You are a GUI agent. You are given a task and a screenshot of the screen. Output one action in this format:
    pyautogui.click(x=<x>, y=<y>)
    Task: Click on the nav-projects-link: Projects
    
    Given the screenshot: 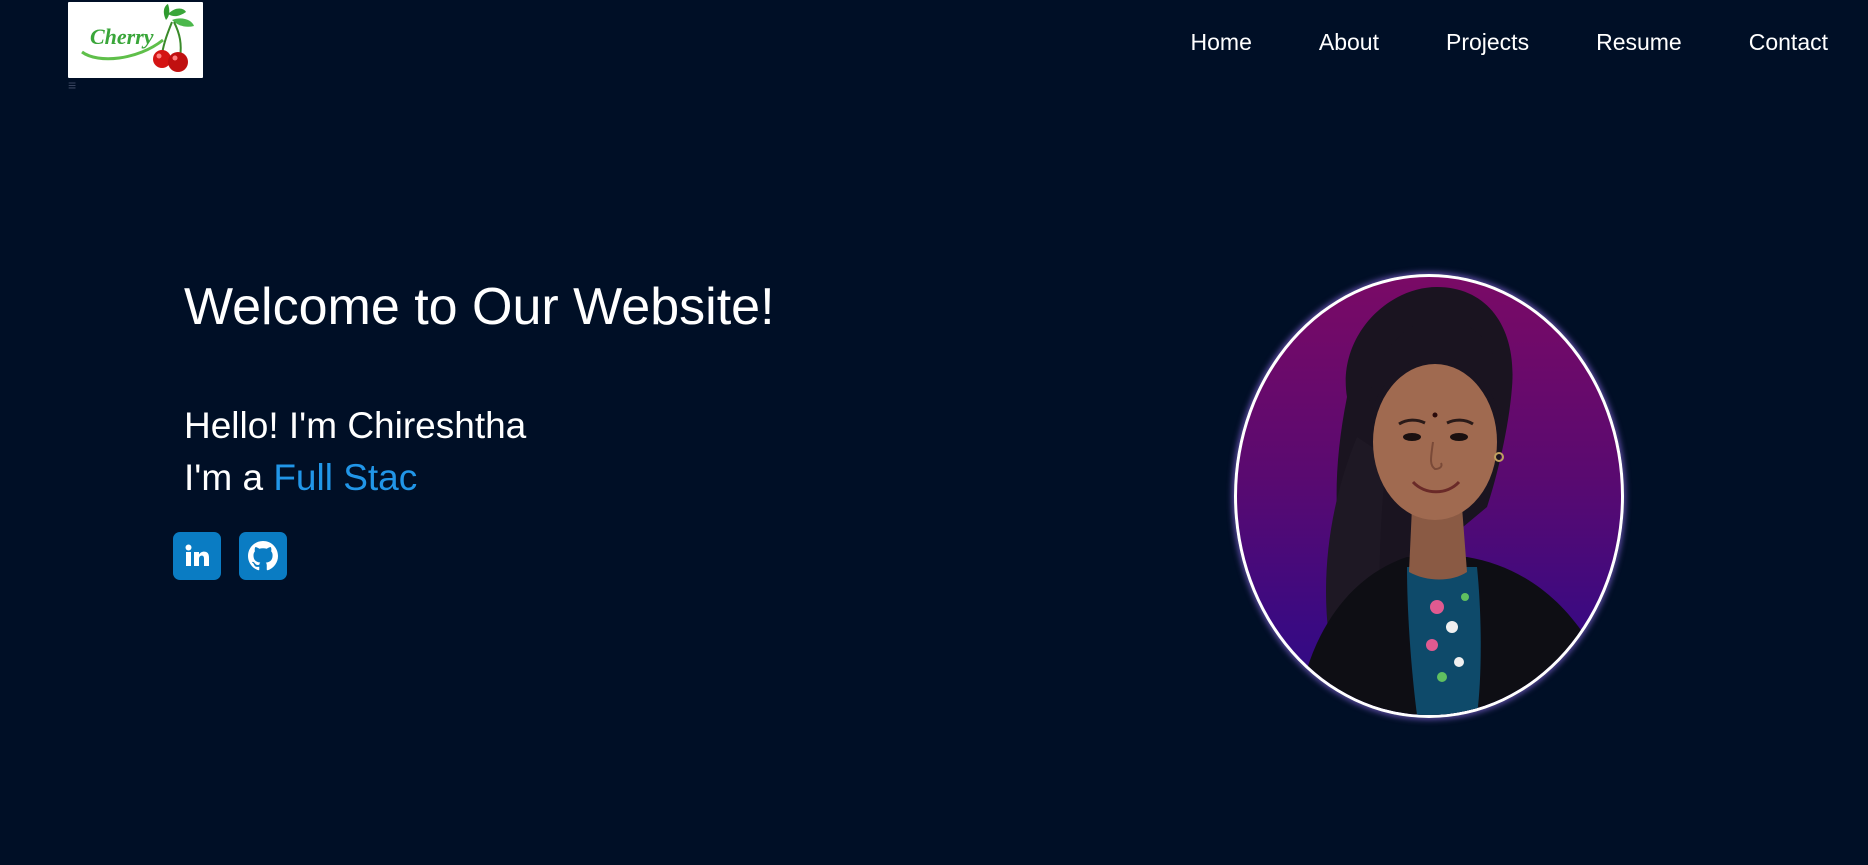 What is the action you would take?
    pyautogui.click(x=1487, y=42)
    